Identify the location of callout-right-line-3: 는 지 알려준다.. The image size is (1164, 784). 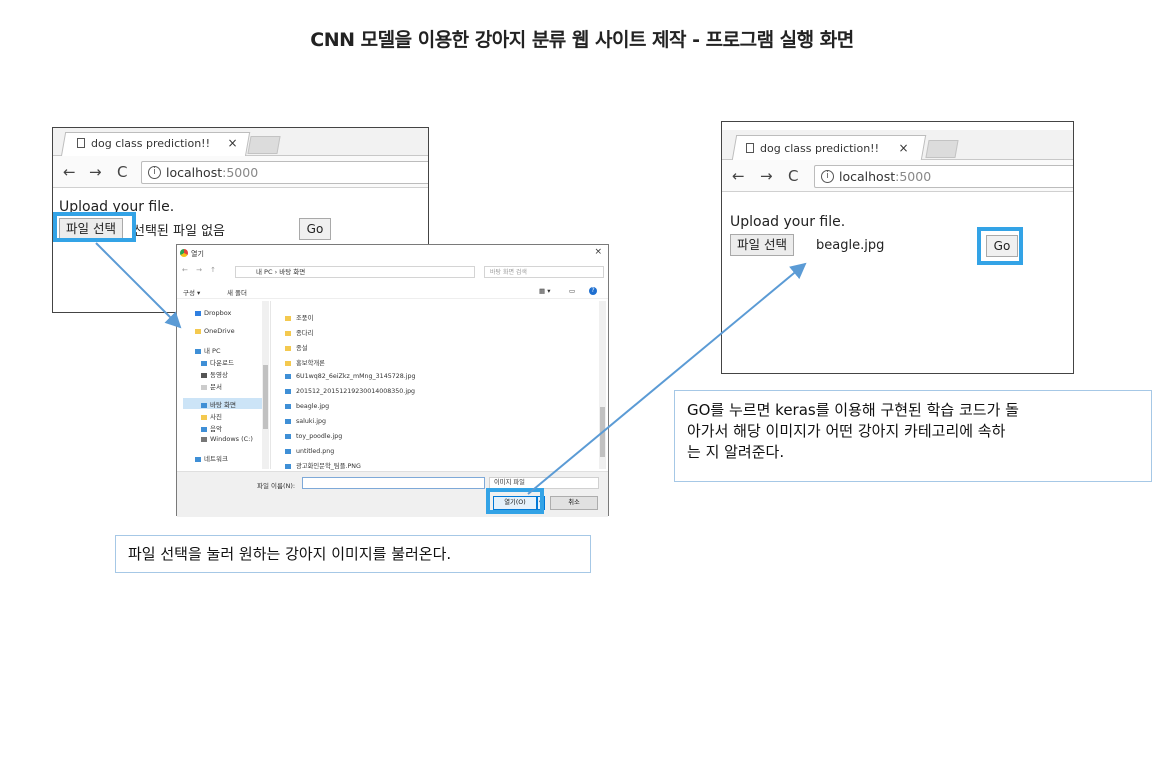
(736, 452).